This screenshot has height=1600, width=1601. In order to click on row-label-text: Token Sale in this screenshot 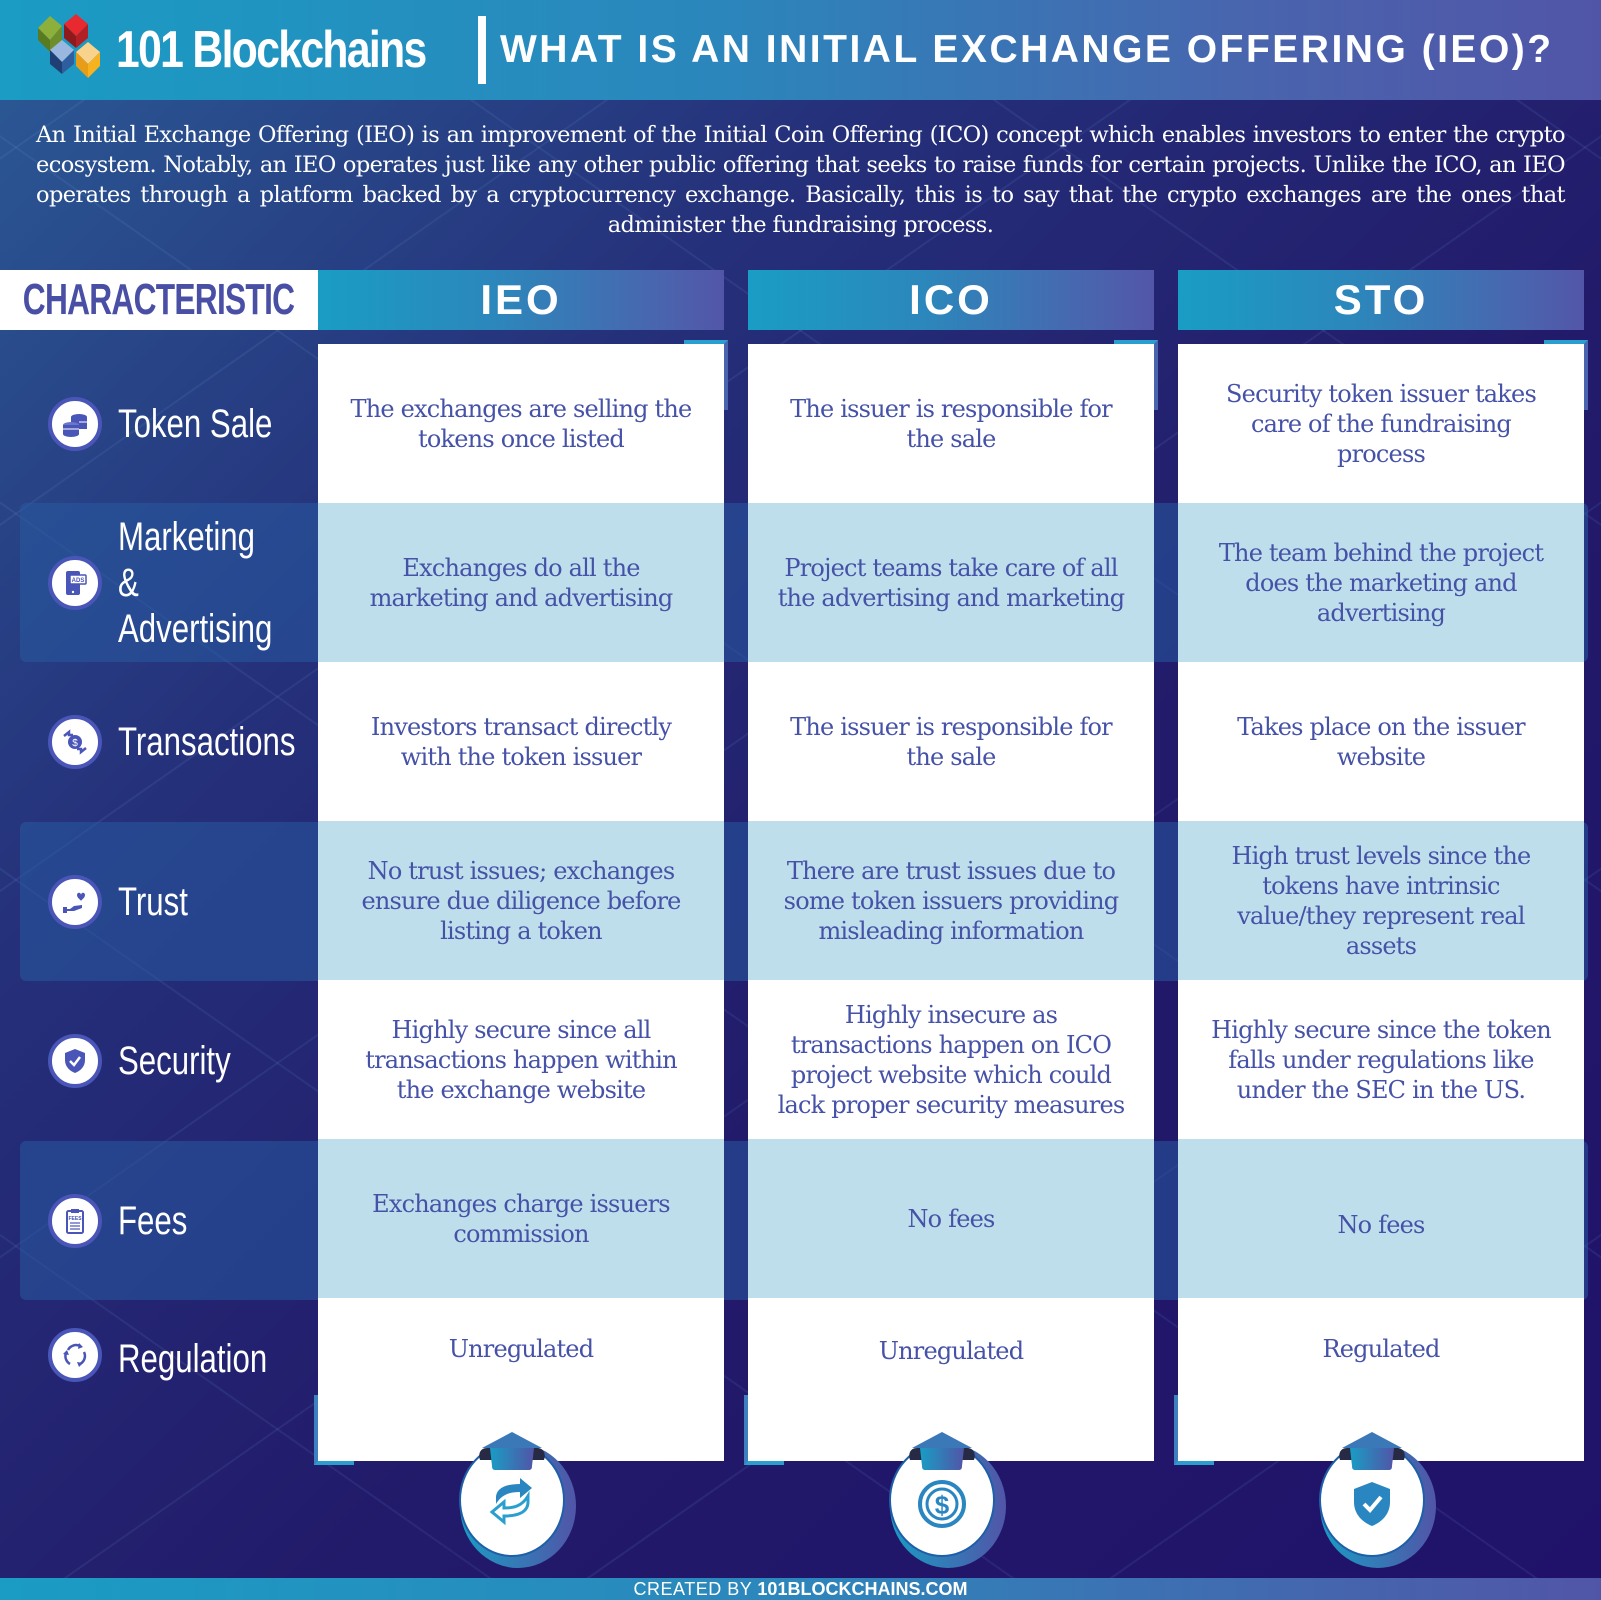, I will do `click(195, 423)`.